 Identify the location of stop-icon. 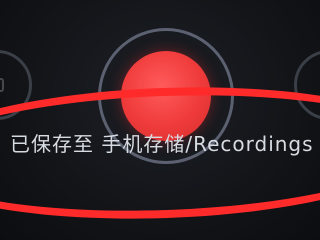
(2, 85).